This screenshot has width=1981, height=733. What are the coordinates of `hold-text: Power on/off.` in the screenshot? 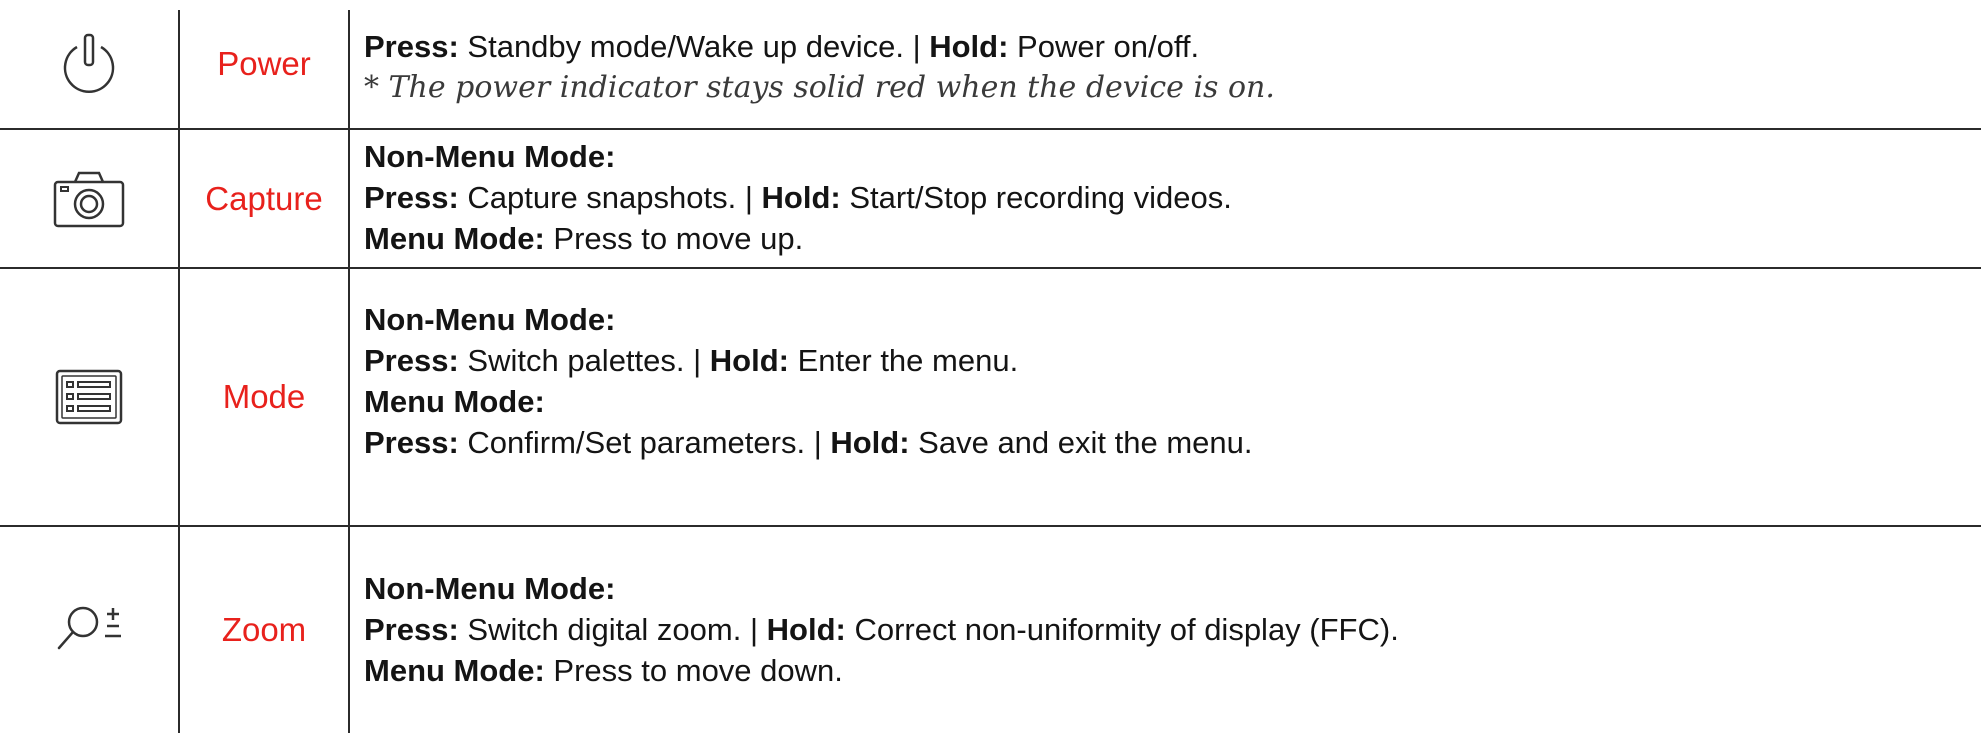 It's located at (1104, 46).